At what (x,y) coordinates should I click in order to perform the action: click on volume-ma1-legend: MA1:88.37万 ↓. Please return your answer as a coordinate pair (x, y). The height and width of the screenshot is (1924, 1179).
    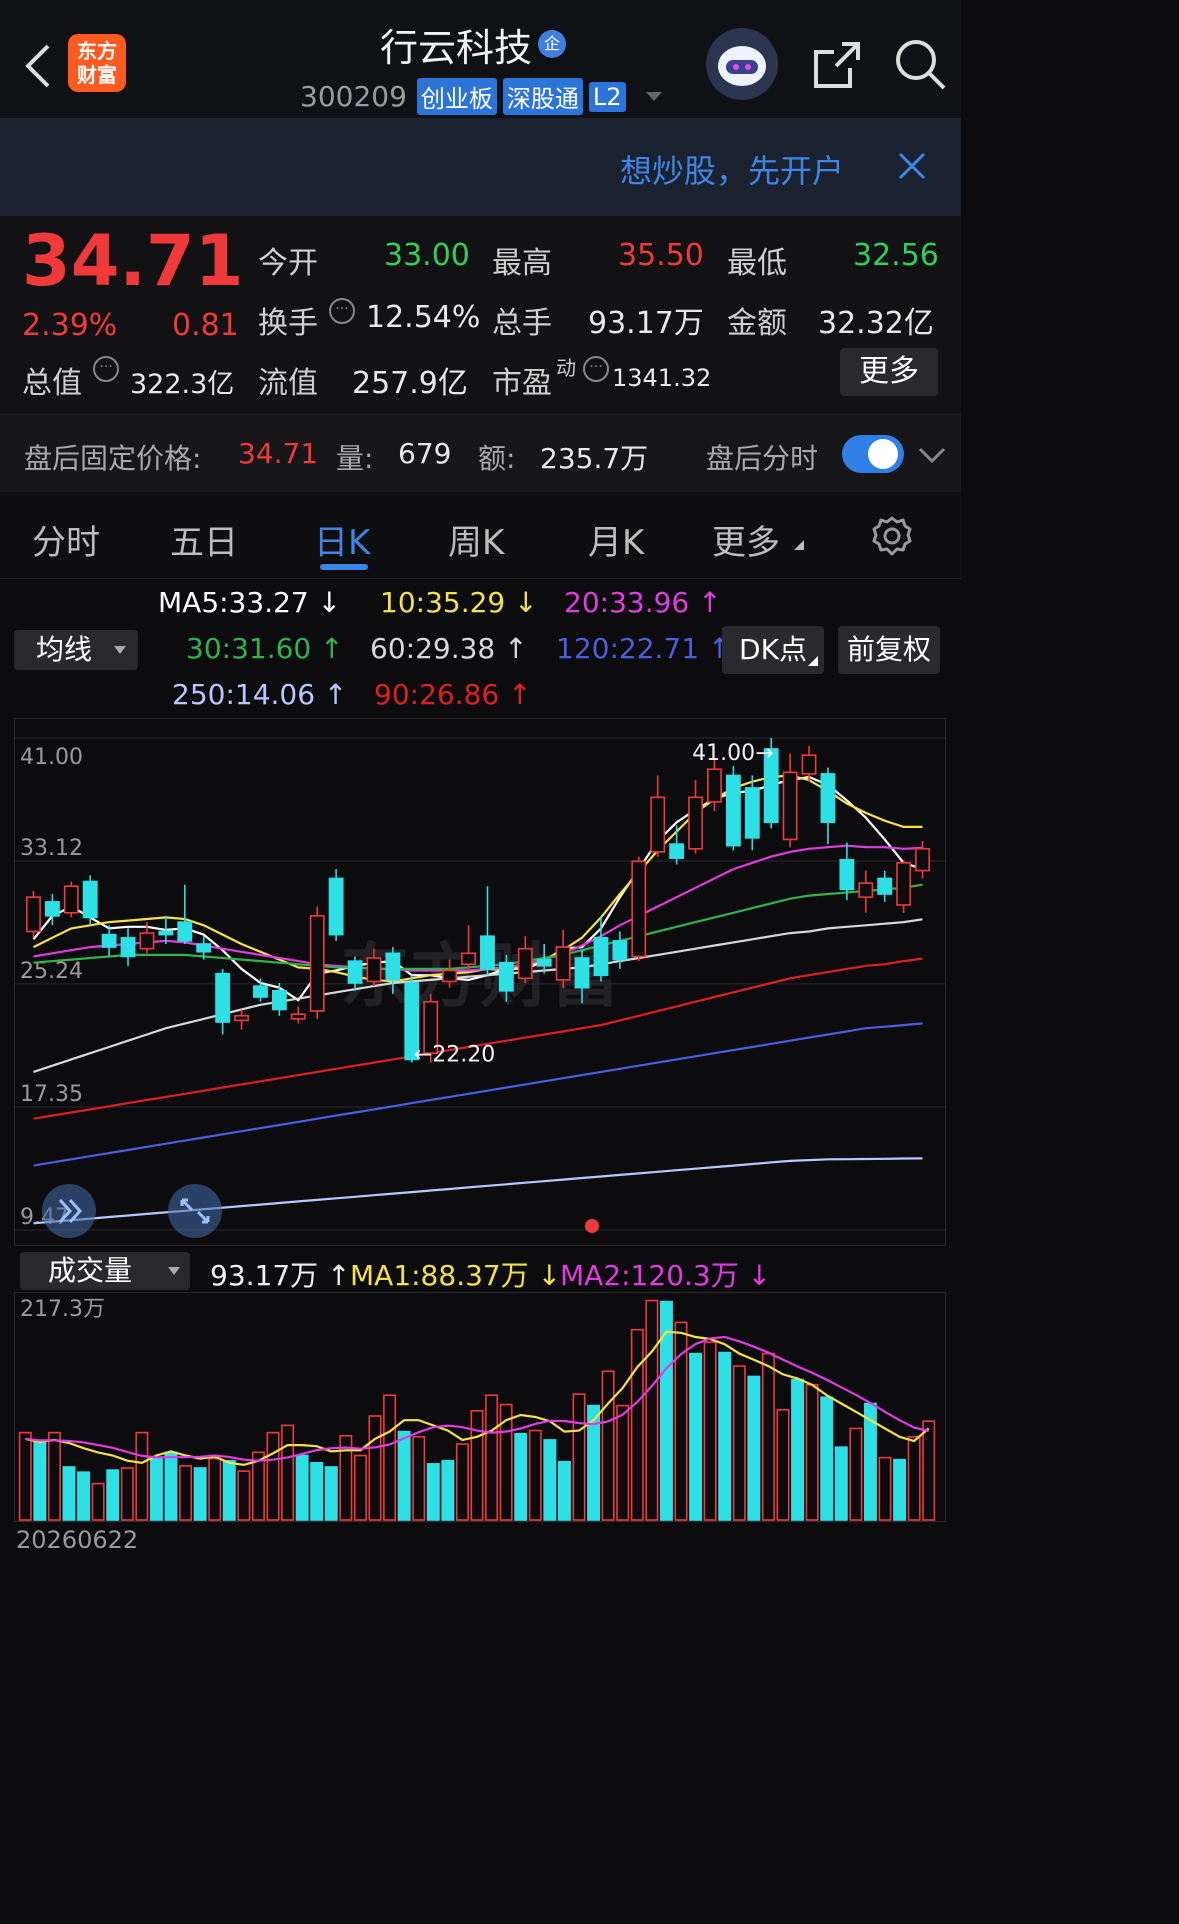
    Looking at the image, I should click on (456, 1275).